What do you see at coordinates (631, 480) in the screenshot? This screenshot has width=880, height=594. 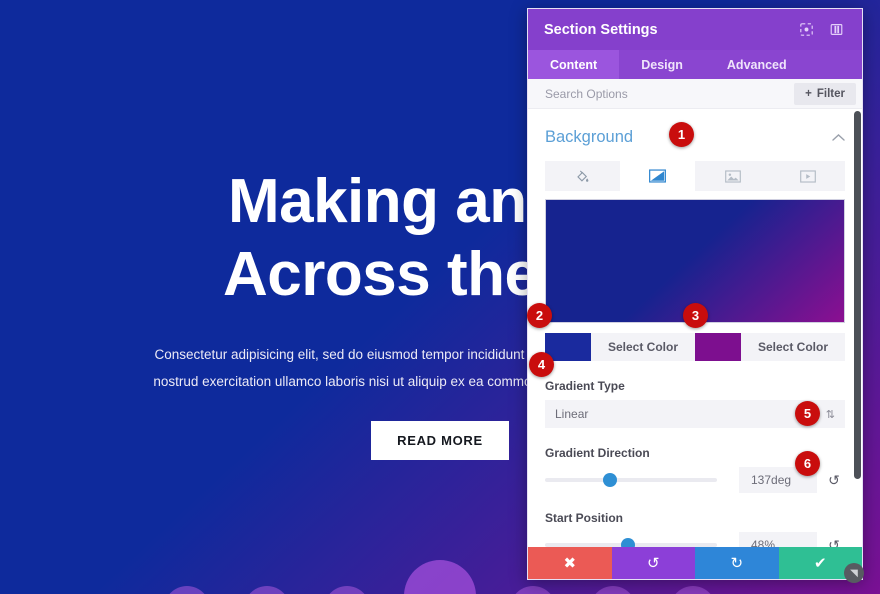 I see `gradient-direction-slider` at bounding box center [631, 480].